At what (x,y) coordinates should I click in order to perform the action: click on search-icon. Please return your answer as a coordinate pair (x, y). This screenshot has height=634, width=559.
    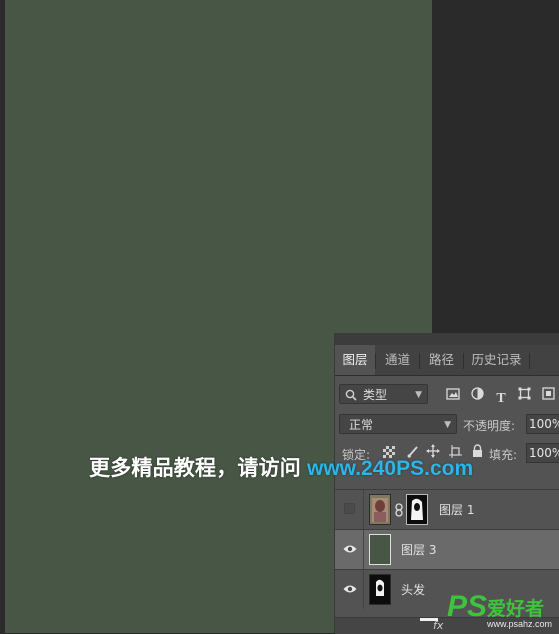
    Looking at the image, I should click on (351, 395).